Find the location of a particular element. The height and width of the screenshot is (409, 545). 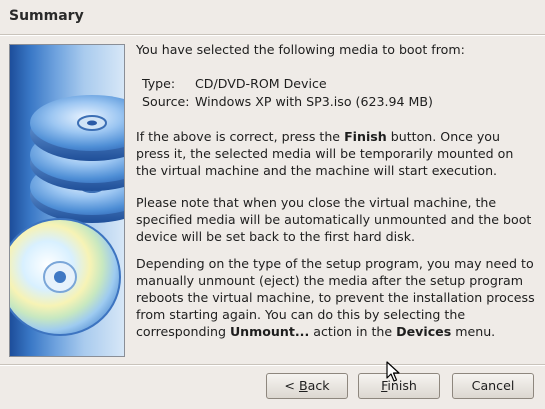

devices-bold-text: Devices is located at coordinates (424, 331).